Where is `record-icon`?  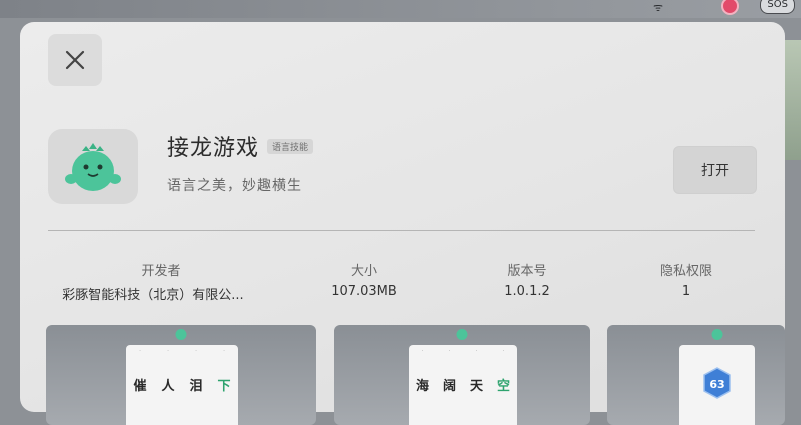 record-icon is located at coordinates (730, 7).